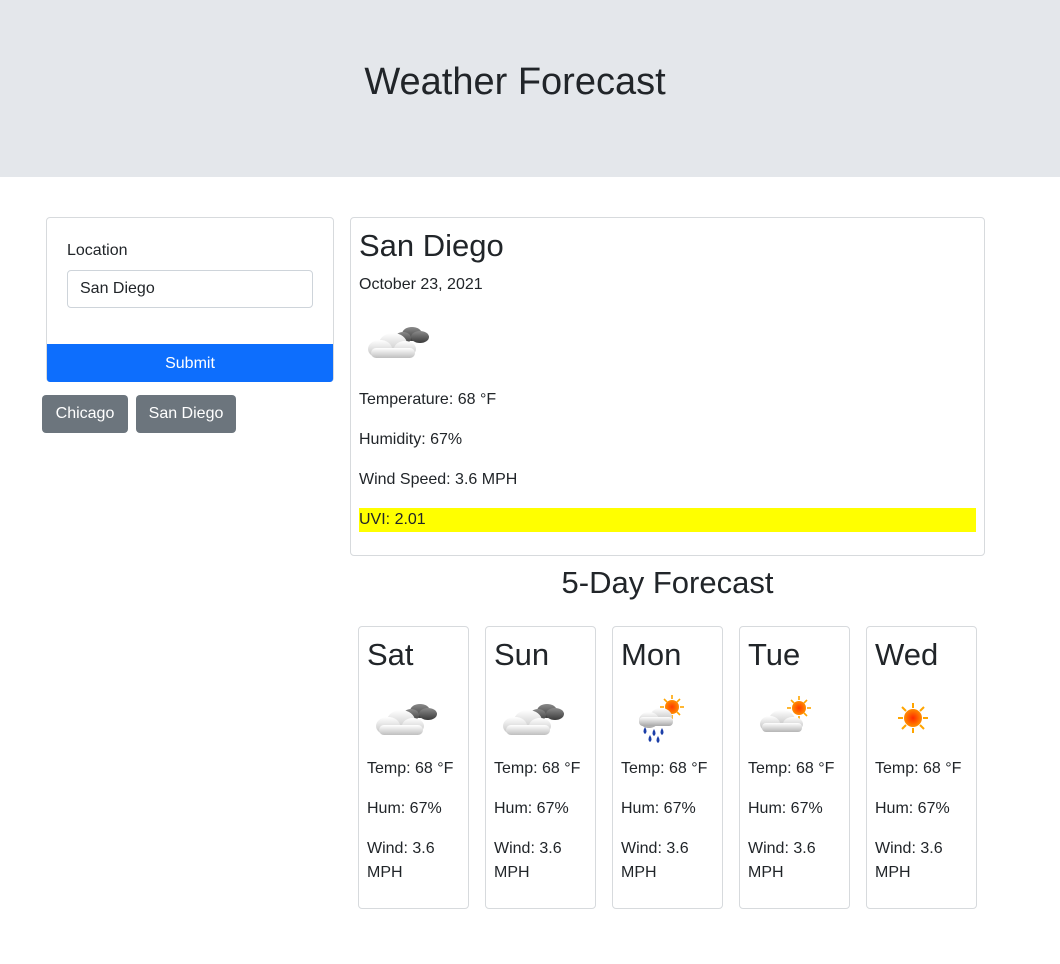 The height and width of the screenshot is (964, 1060). Describe the element at coordinates (438, 479) in the screenshot. I see `current-wind-speed: Wind Speed: 3.6 MPH` at that location.